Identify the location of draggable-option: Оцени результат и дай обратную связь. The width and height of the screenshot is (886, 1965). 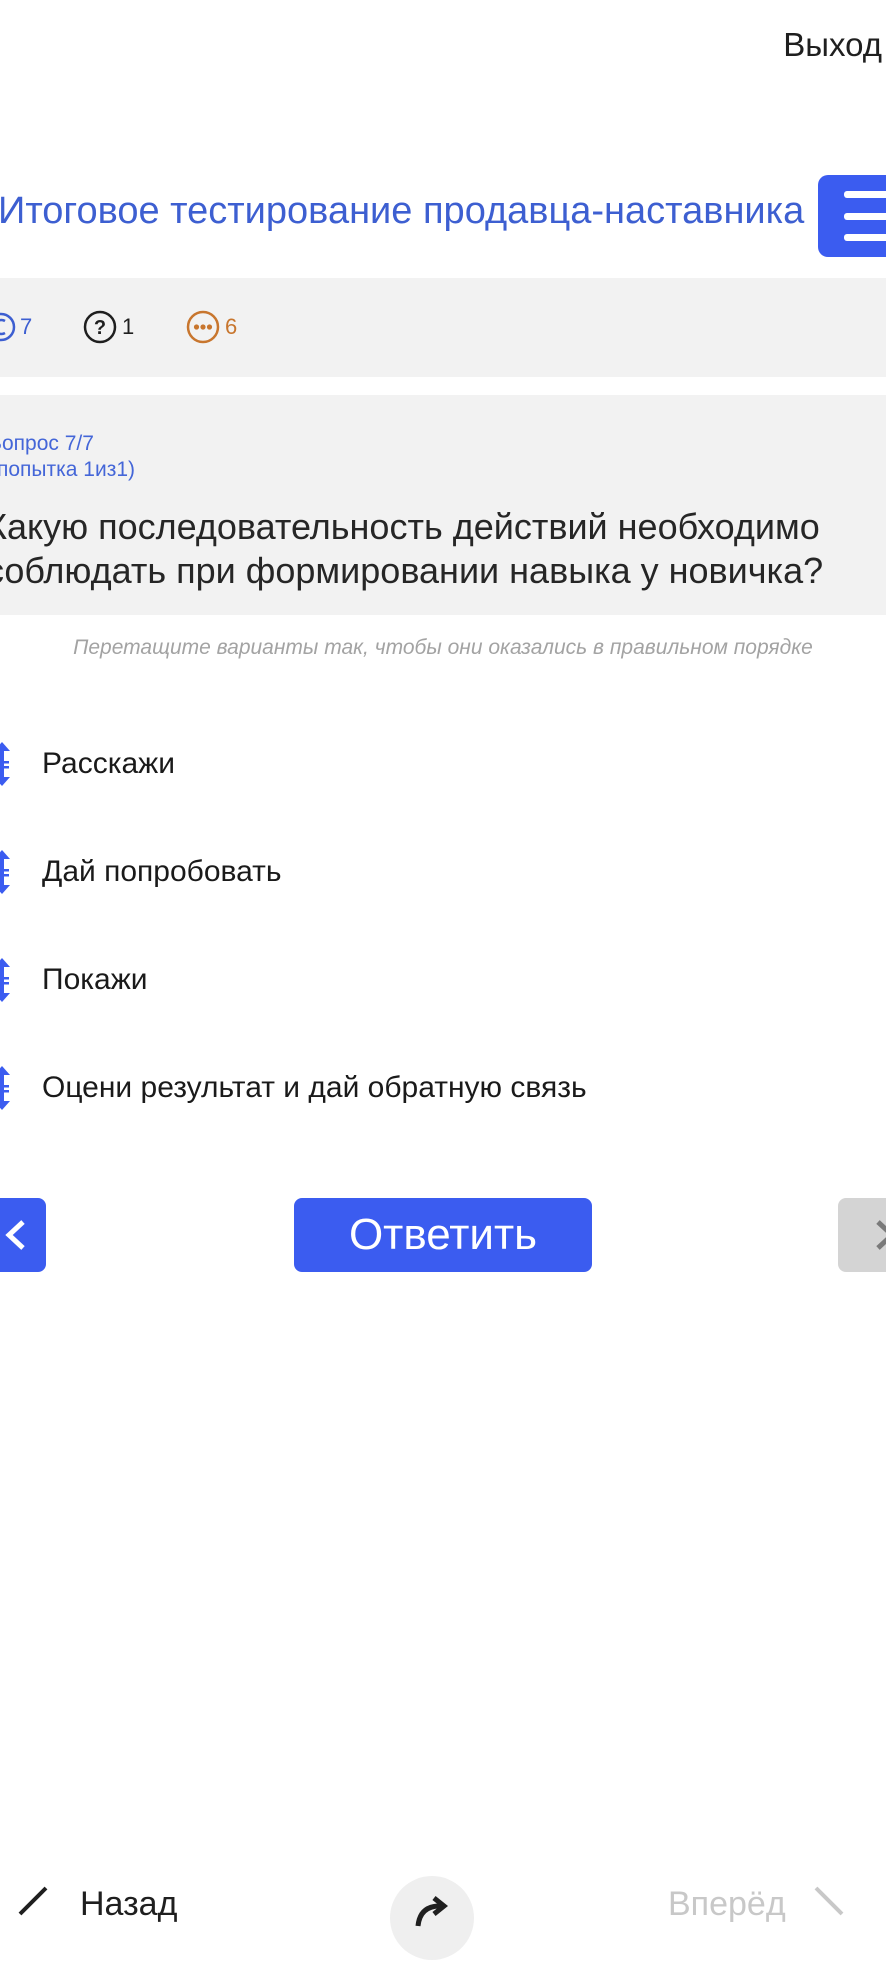
(434, 1088).